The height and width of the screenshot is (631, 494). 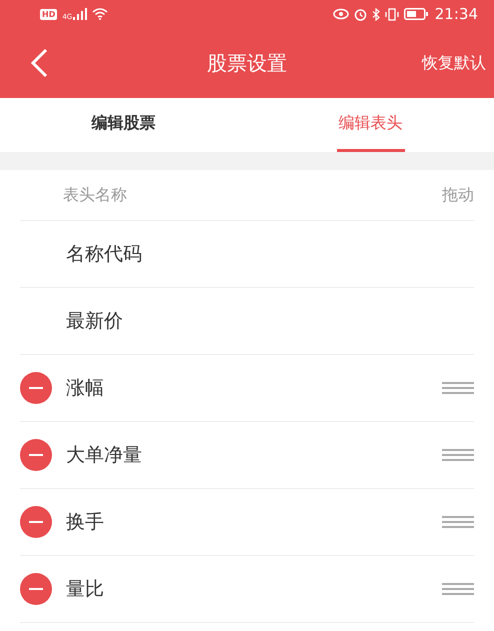 What do you see at coordinates (104, 455) in the screenshot?
I see `row-label: 大单净量` at bounding box center [104, 455].